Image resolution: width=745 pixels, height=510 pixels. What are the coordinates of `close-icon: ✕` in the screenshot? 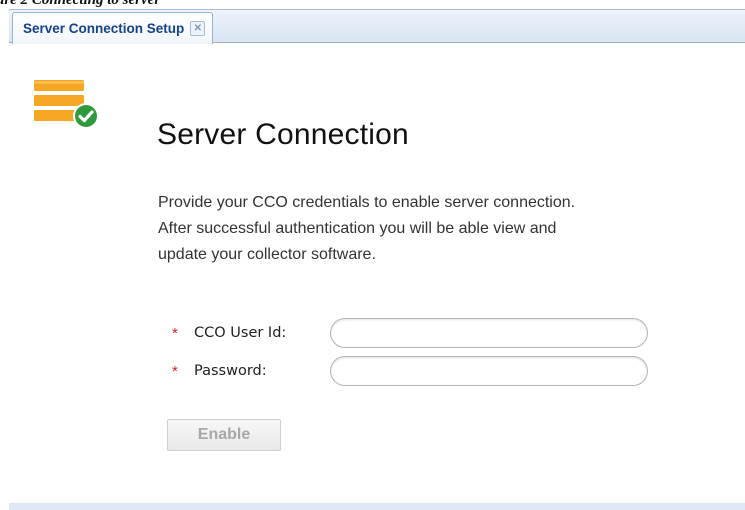 It's located at (198, 28).